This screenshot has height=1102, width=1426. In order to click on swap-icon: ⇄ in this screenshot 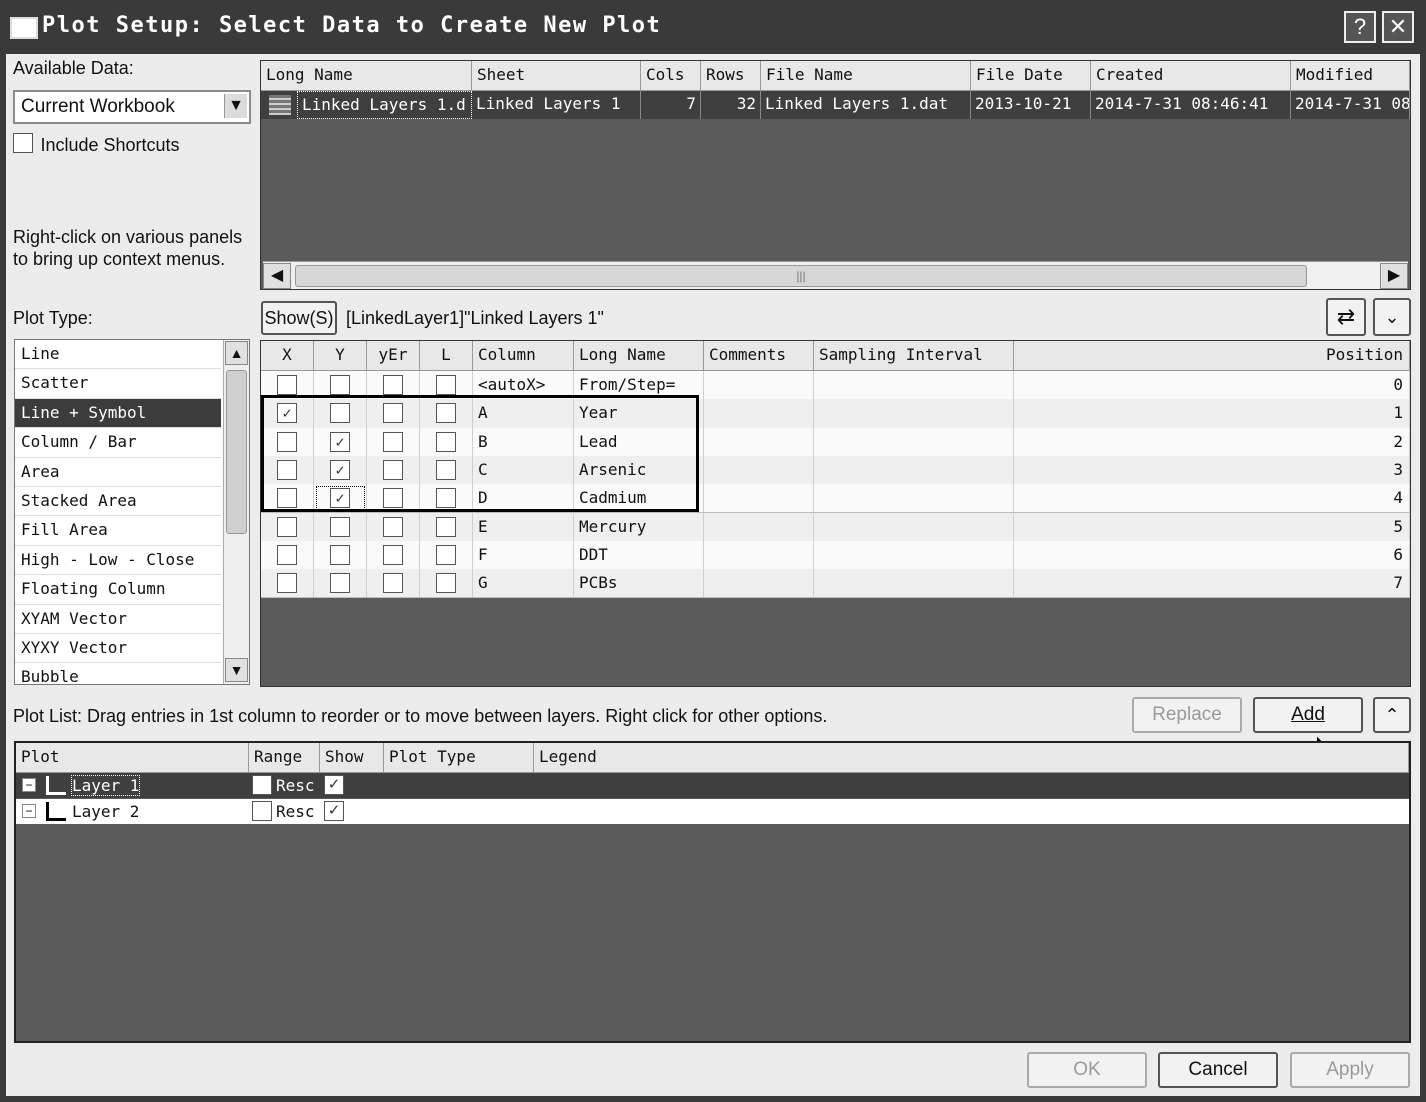, I will do `click(1346, 317)`.